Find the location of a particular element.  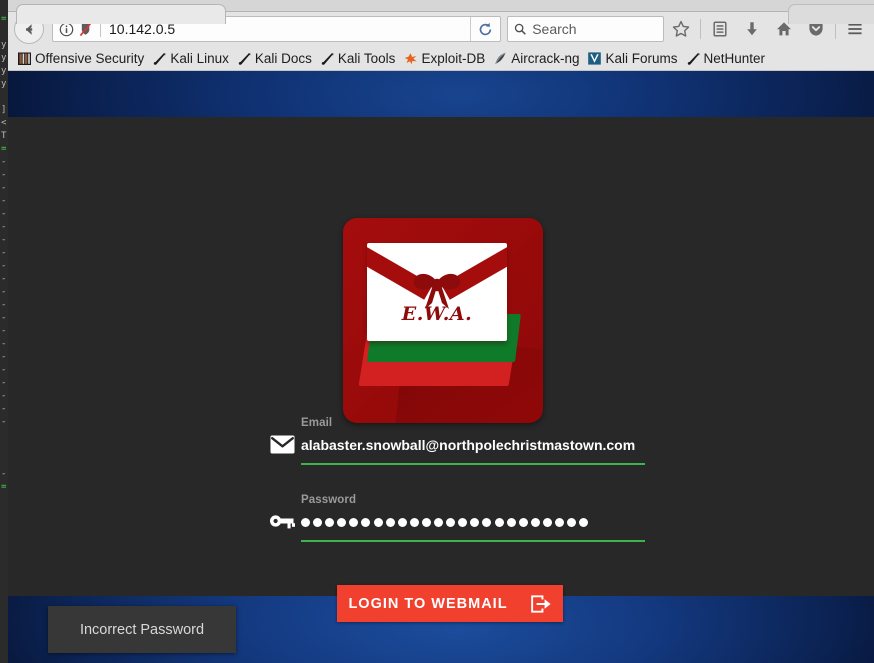

password-underline is located at coordinates (473, 541).